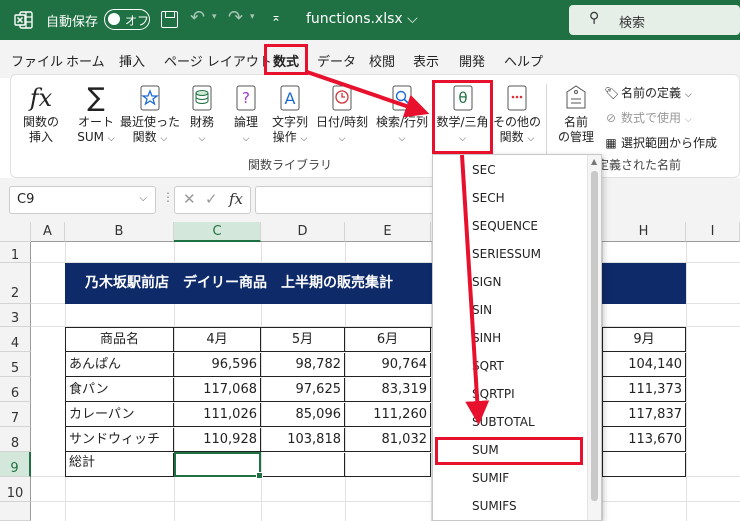 Image resolution: width=740 pixels, height=521 pixels. I want to click on arrow-tab-to-math, so click(368, 94).